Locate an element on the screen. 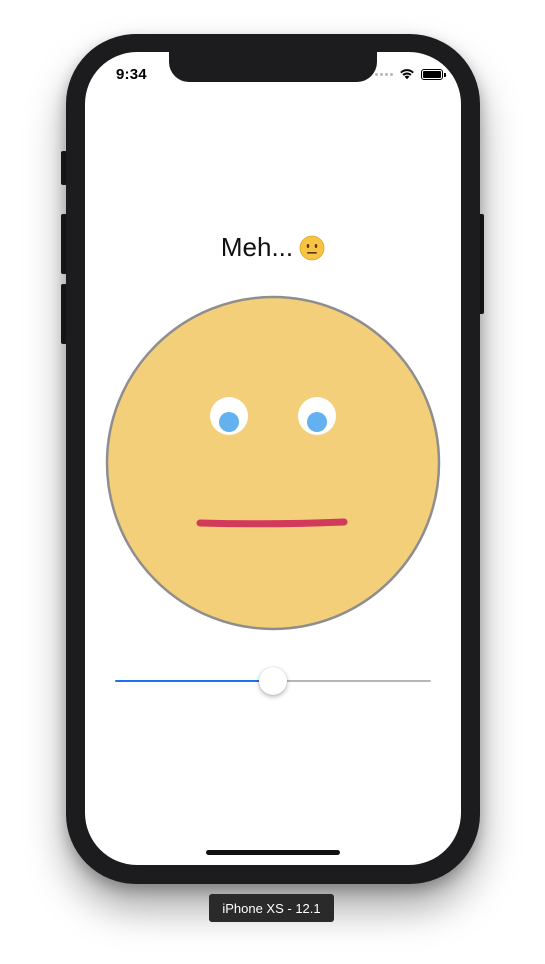 The height and width of the screenshot is (964, 545). neutral-face-emoji-icon is located at coordinates (312, 247).